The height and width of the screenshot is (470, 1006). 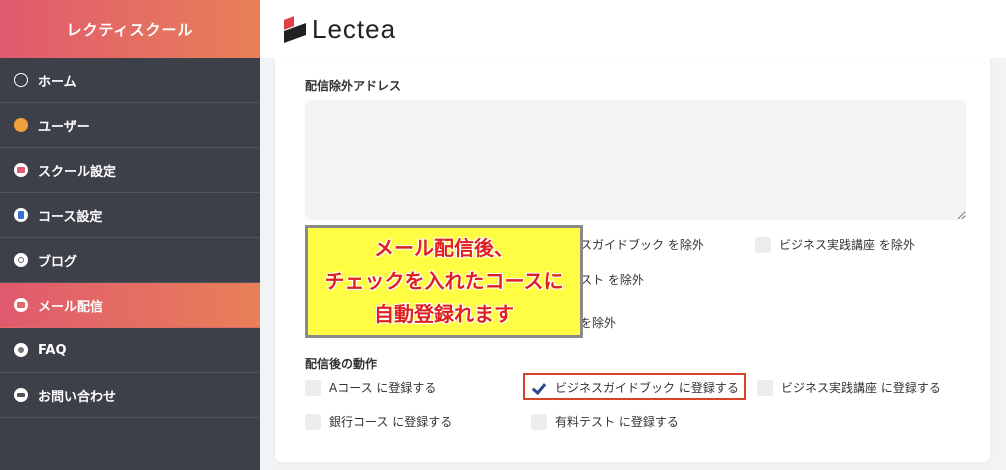 I want to click on sidebar-item-label: メール配信, so click(x=71, y=307).